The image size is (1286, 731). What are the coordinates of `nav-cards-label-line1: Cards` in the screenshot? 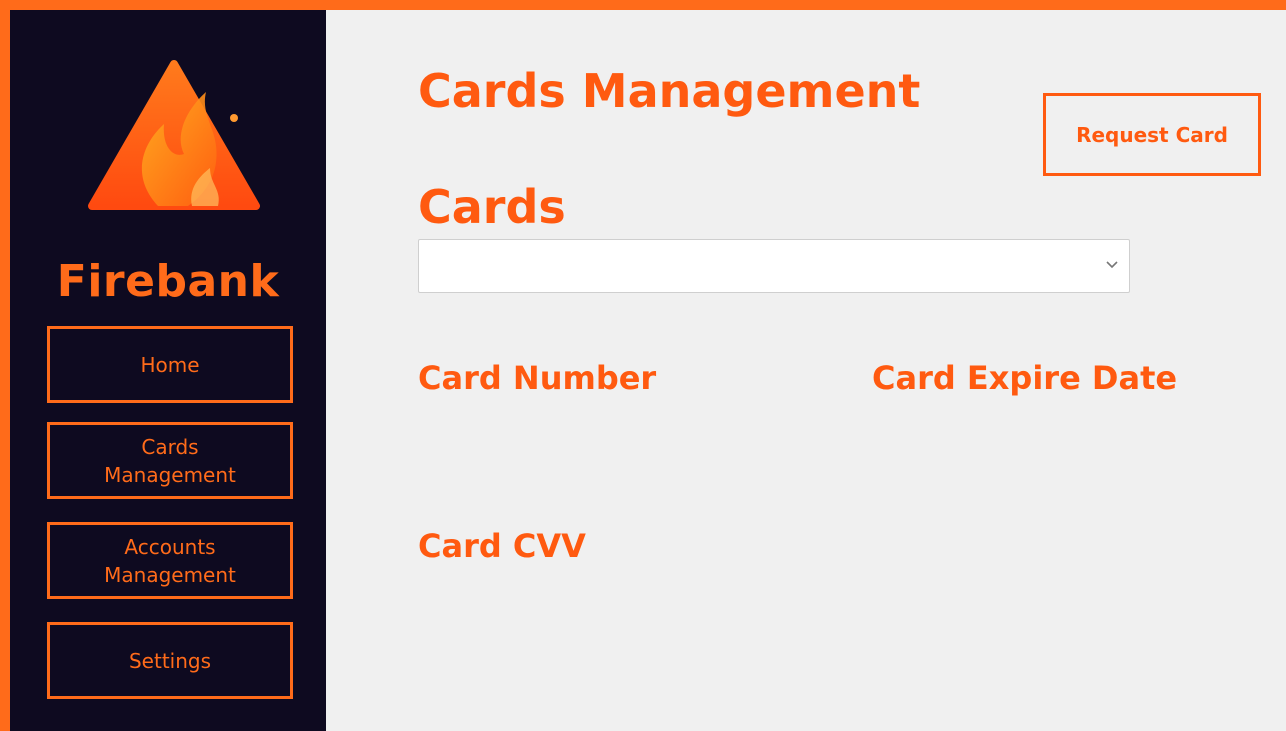 It's located at (170, 446).